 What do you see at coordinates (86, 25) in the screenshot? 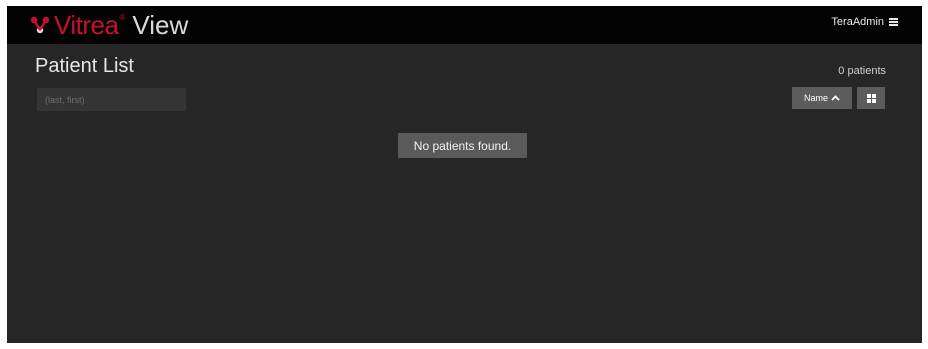
I see `brand-name: Vitrea` at bounding box center [86, 25].